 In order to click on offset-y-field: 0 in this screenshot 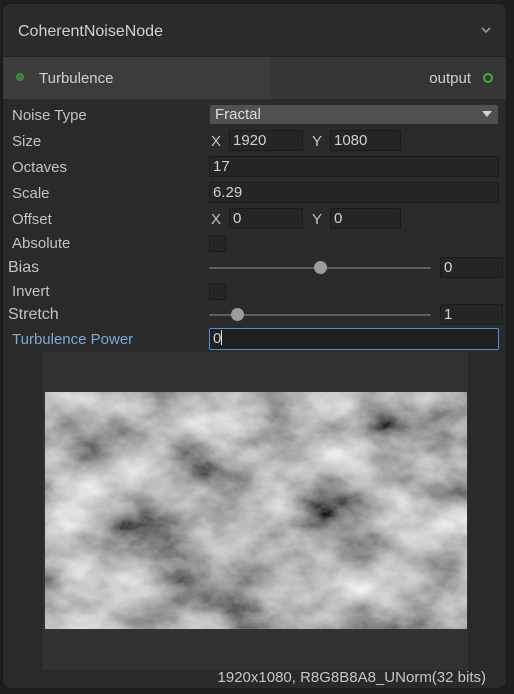, I will do `click(365, 218)`.